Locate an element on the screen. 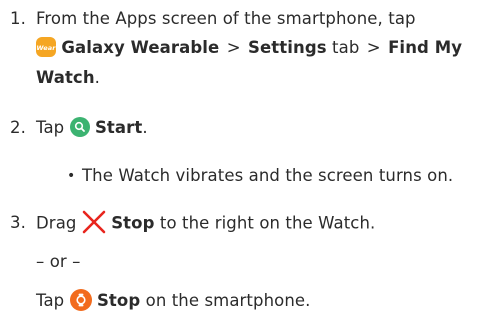 The height and width of the screenshot is (322, 500). search-icon is located at coordinates (79, 126).